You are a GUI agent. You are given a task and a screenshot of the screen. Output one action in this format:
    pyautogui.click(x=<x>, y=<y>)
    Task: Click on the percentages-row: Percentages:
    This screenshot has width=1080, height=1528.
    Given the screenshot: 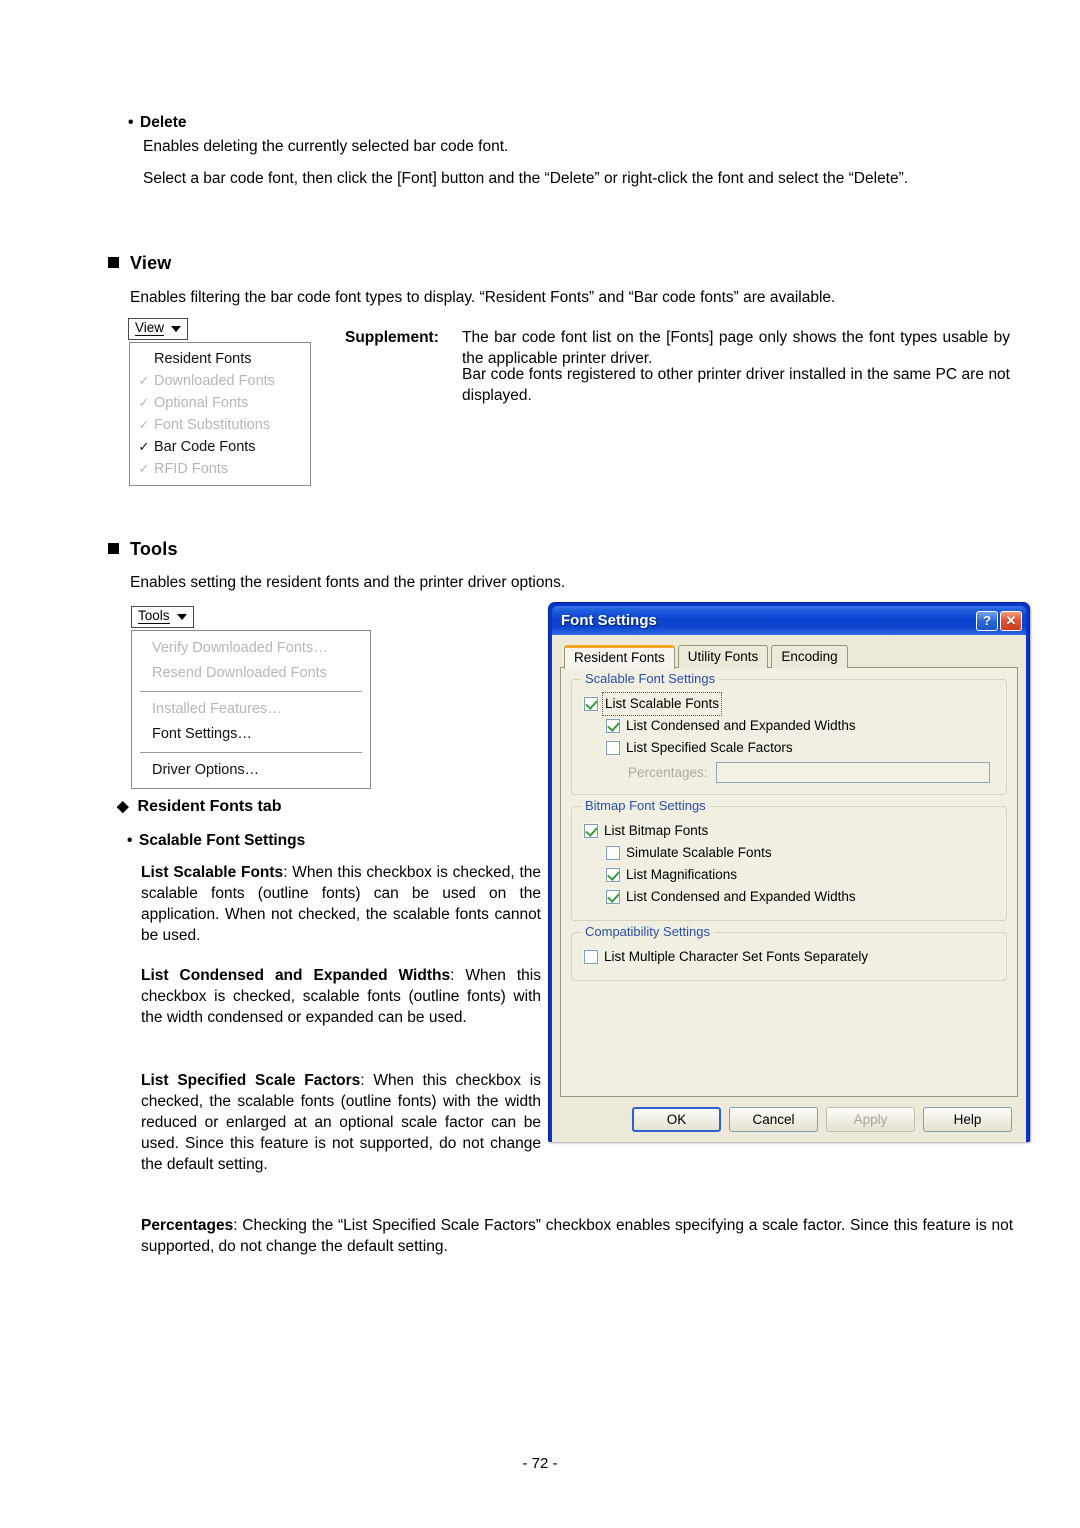 What is the action you would take?
    pyautogui.click(x=812, y=772)
    